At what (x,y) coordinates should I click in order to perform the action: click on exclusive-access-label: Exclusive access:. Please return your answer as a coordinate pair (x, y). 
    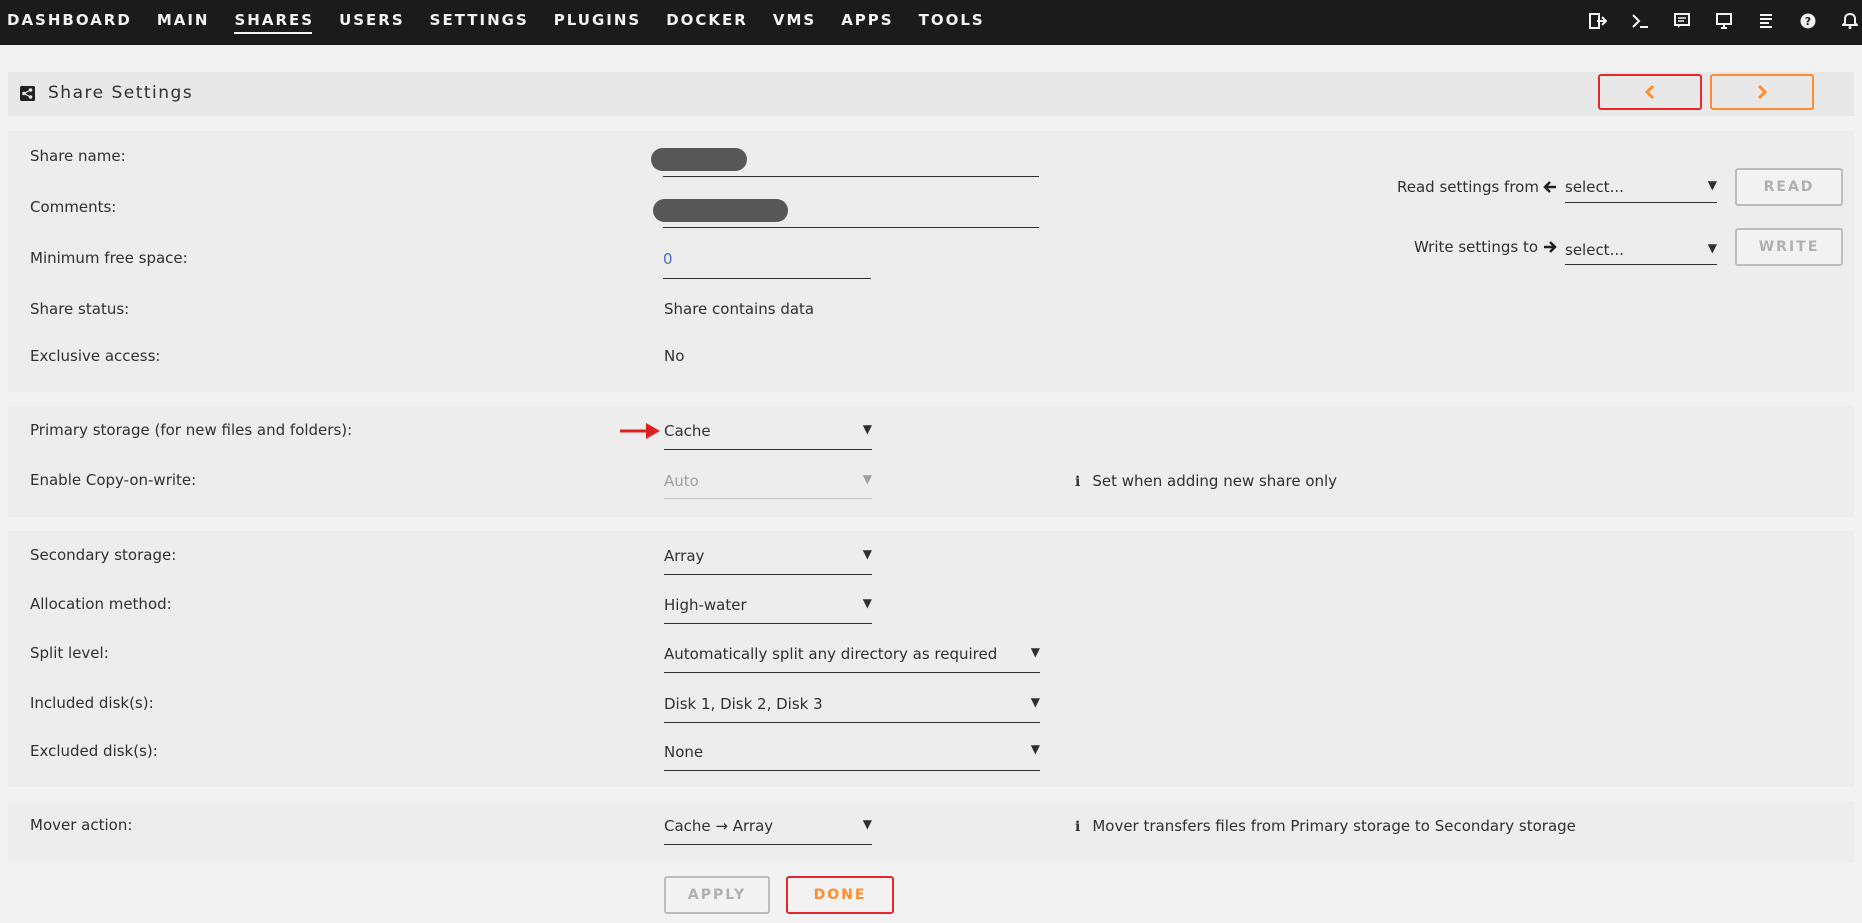
    Looking at the image, I should click on (95, 356).